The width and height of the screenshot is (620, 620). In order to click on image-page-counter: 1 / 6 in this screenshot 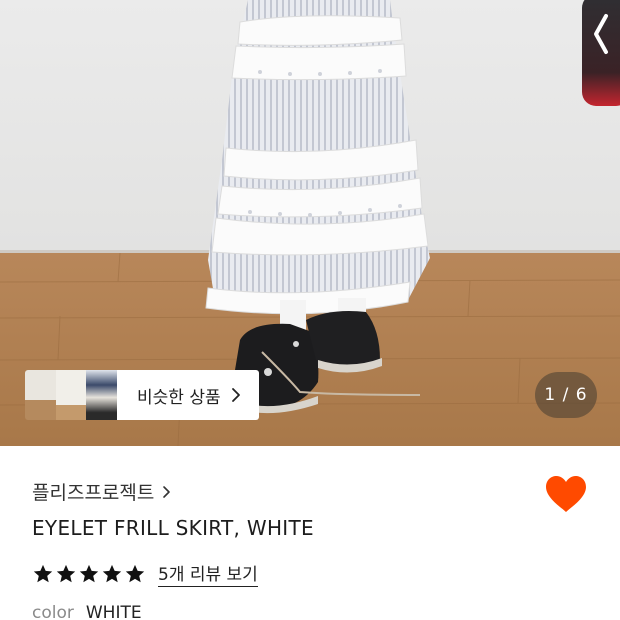, I will do `click(566, 395)`.